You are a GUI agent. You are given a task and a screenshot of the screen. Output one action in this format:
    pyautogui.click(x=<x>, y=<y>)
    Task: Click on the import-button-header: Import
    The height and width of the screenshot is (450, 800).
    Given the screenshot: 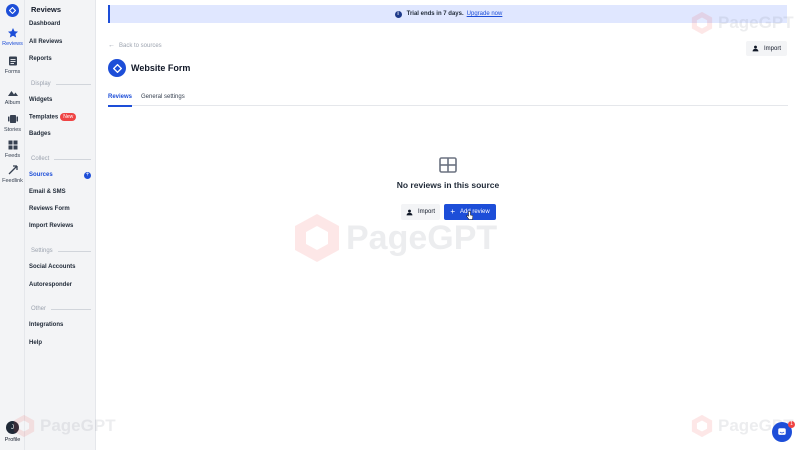 What is the action you would take?
    pyautogui.click(x=766, y=48)
    